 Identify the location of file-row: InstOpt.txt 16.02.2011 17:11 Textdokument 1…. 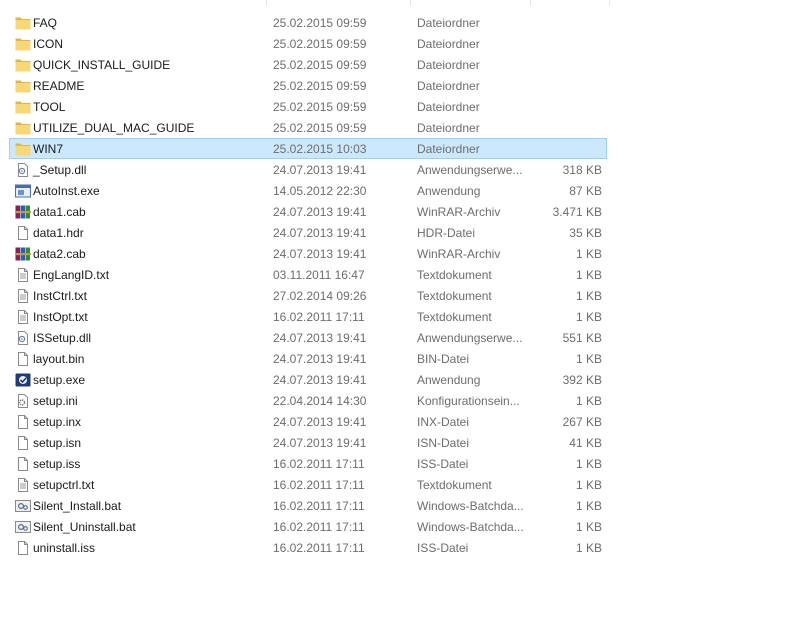
(308, 316).